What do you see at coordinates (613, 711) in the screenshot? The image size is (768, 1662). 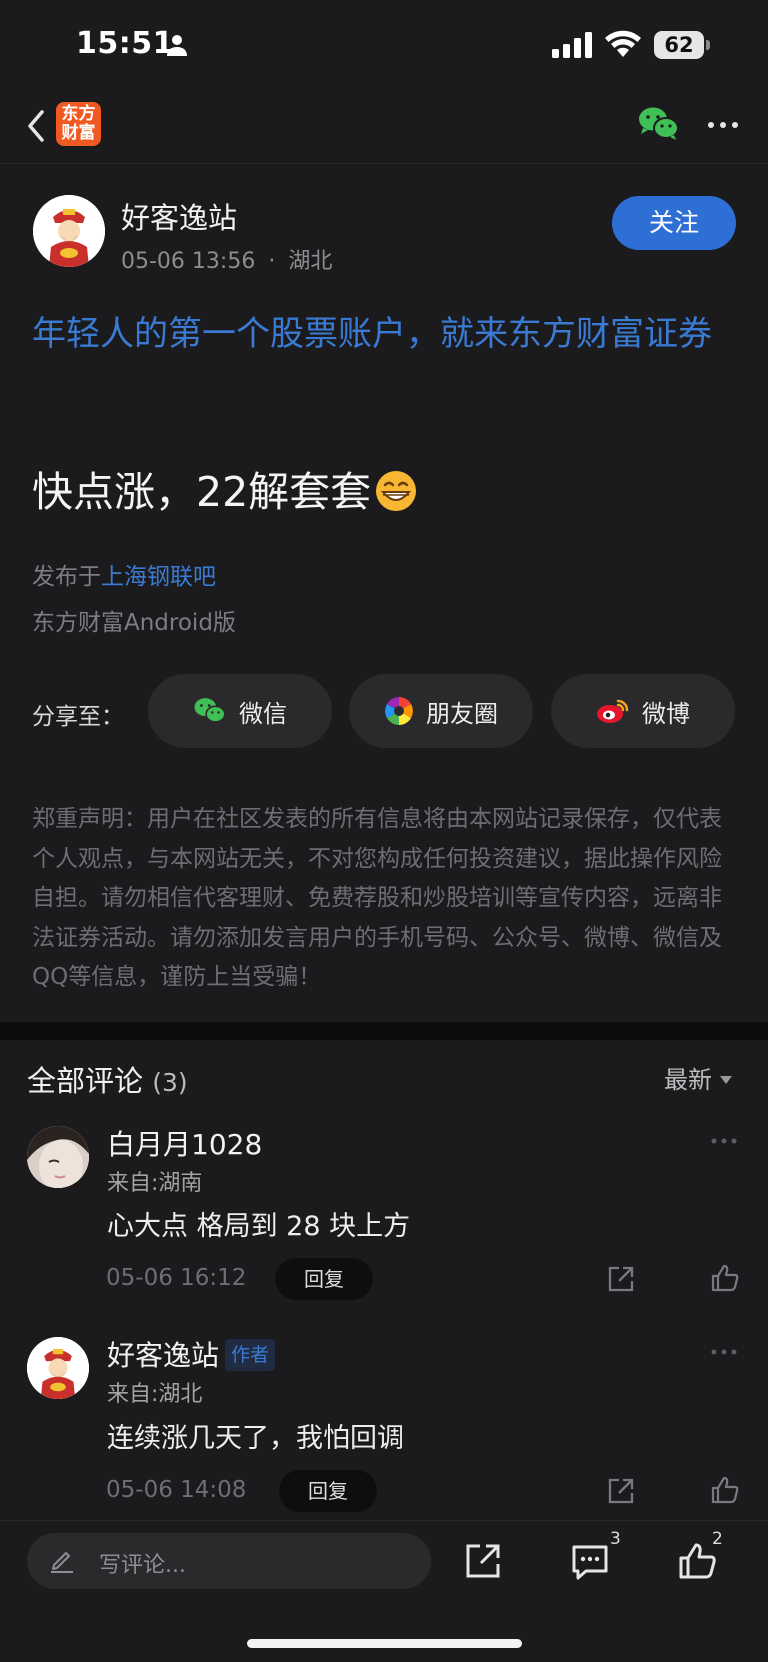 I see `weibo-icon` at bounding box center [613, 711].